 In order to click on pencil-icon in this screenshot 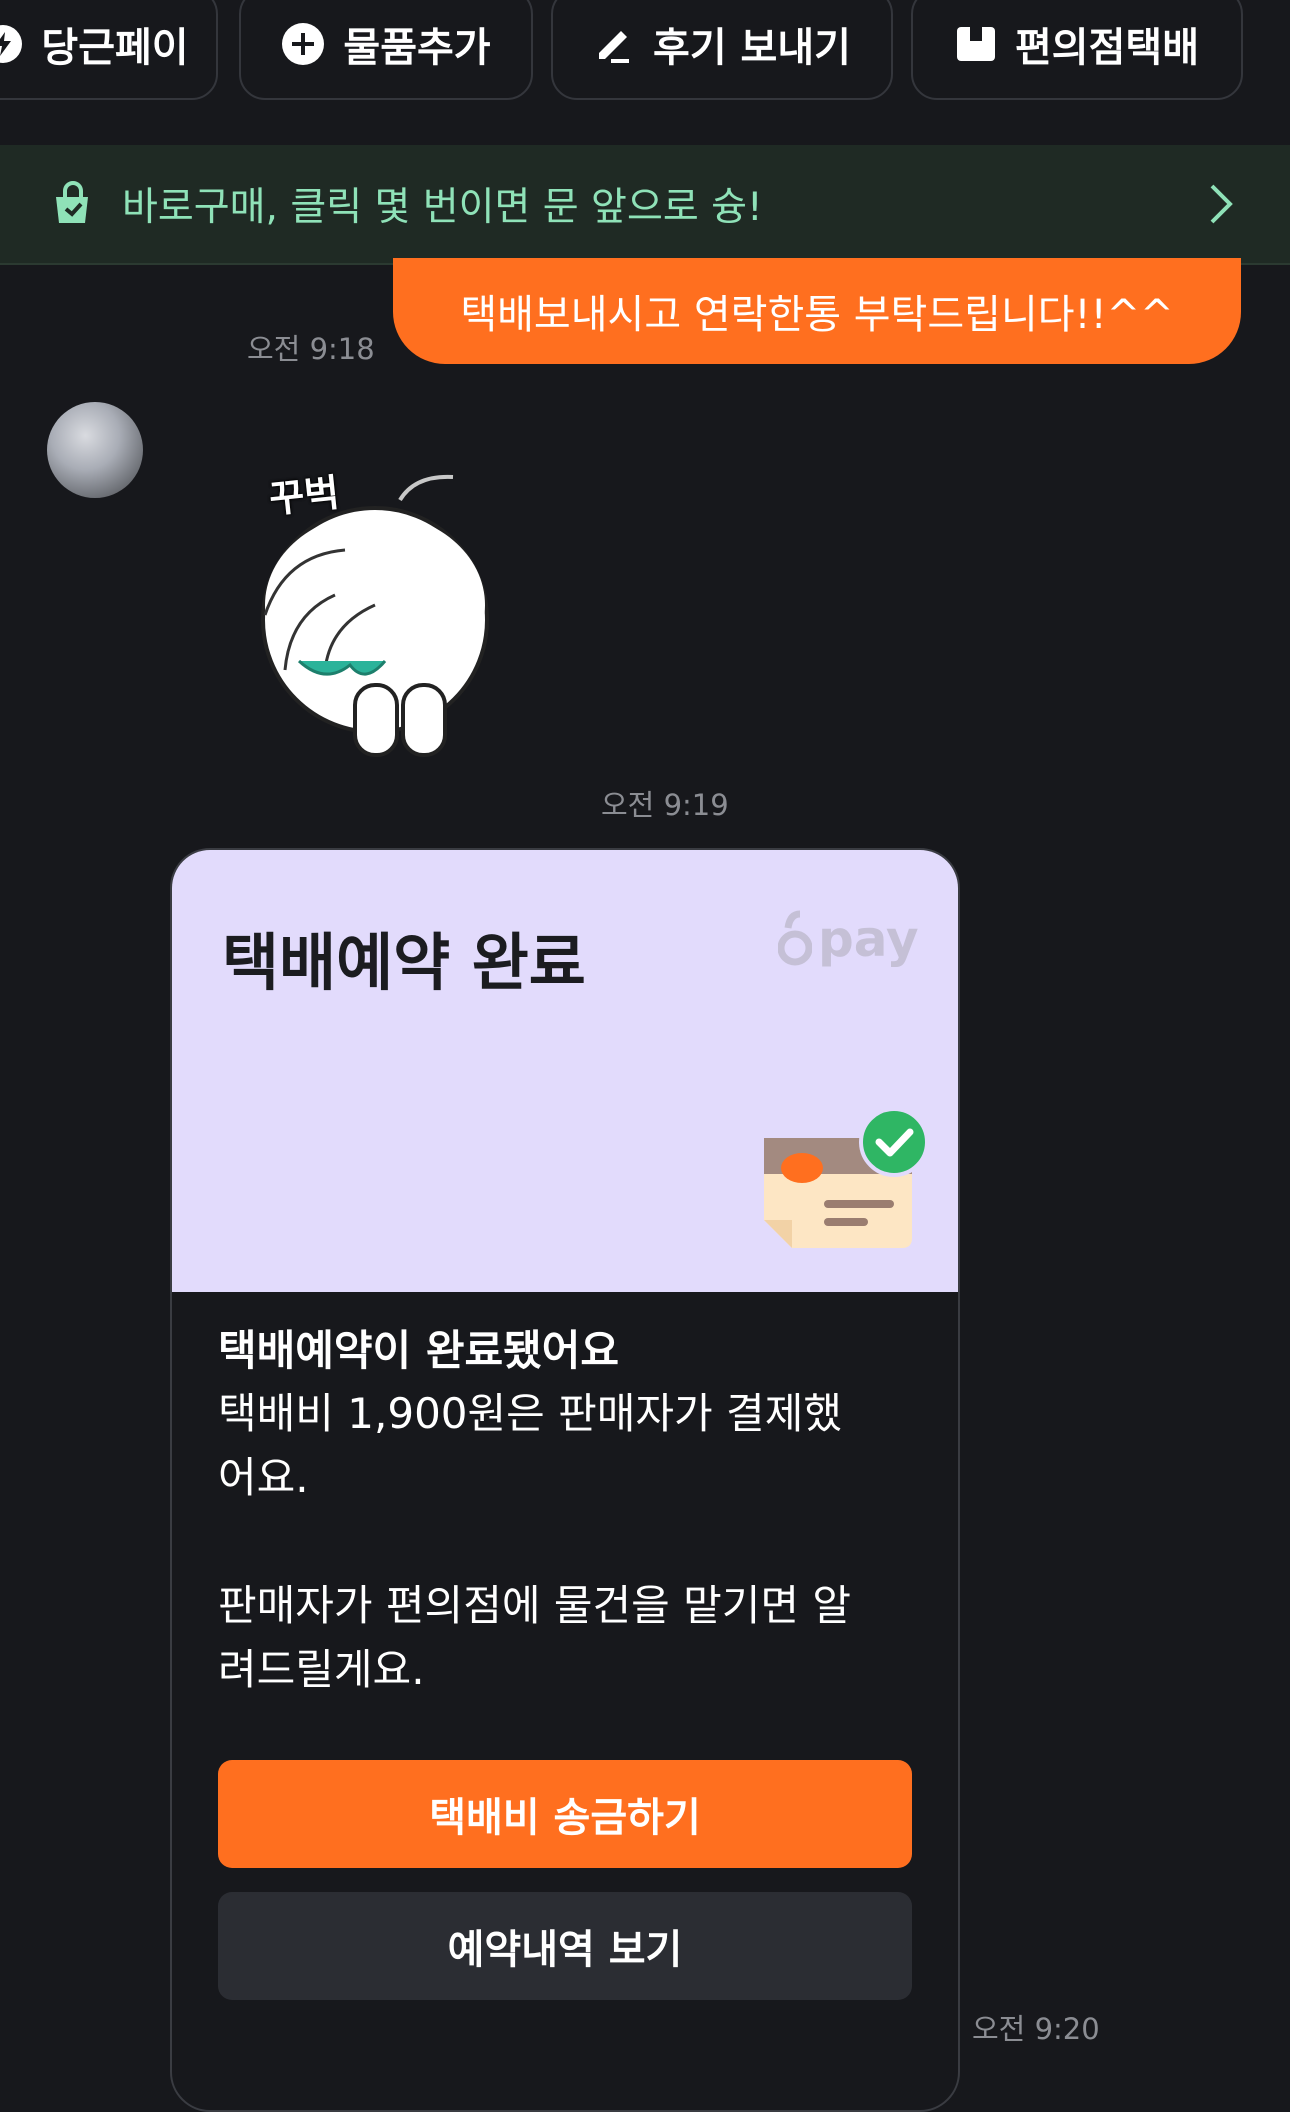, I will do `click(614, 47)`.